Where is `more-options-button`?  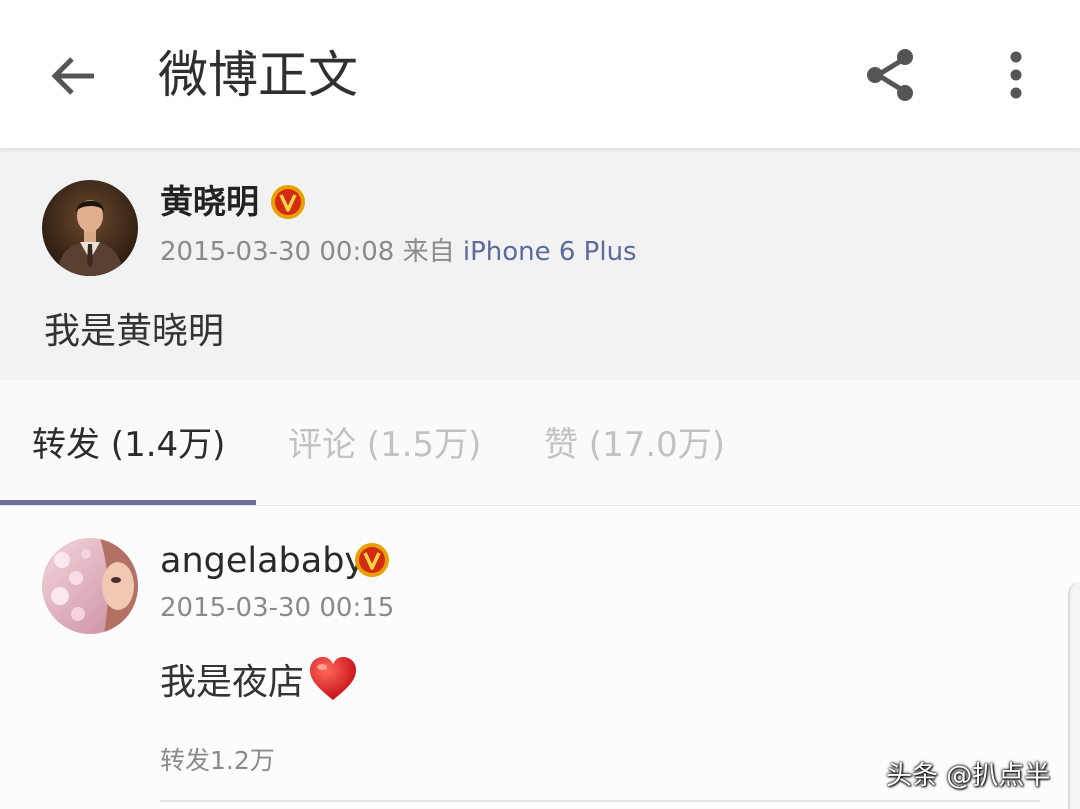 more-options-button is located at coordinates (1016, 75).